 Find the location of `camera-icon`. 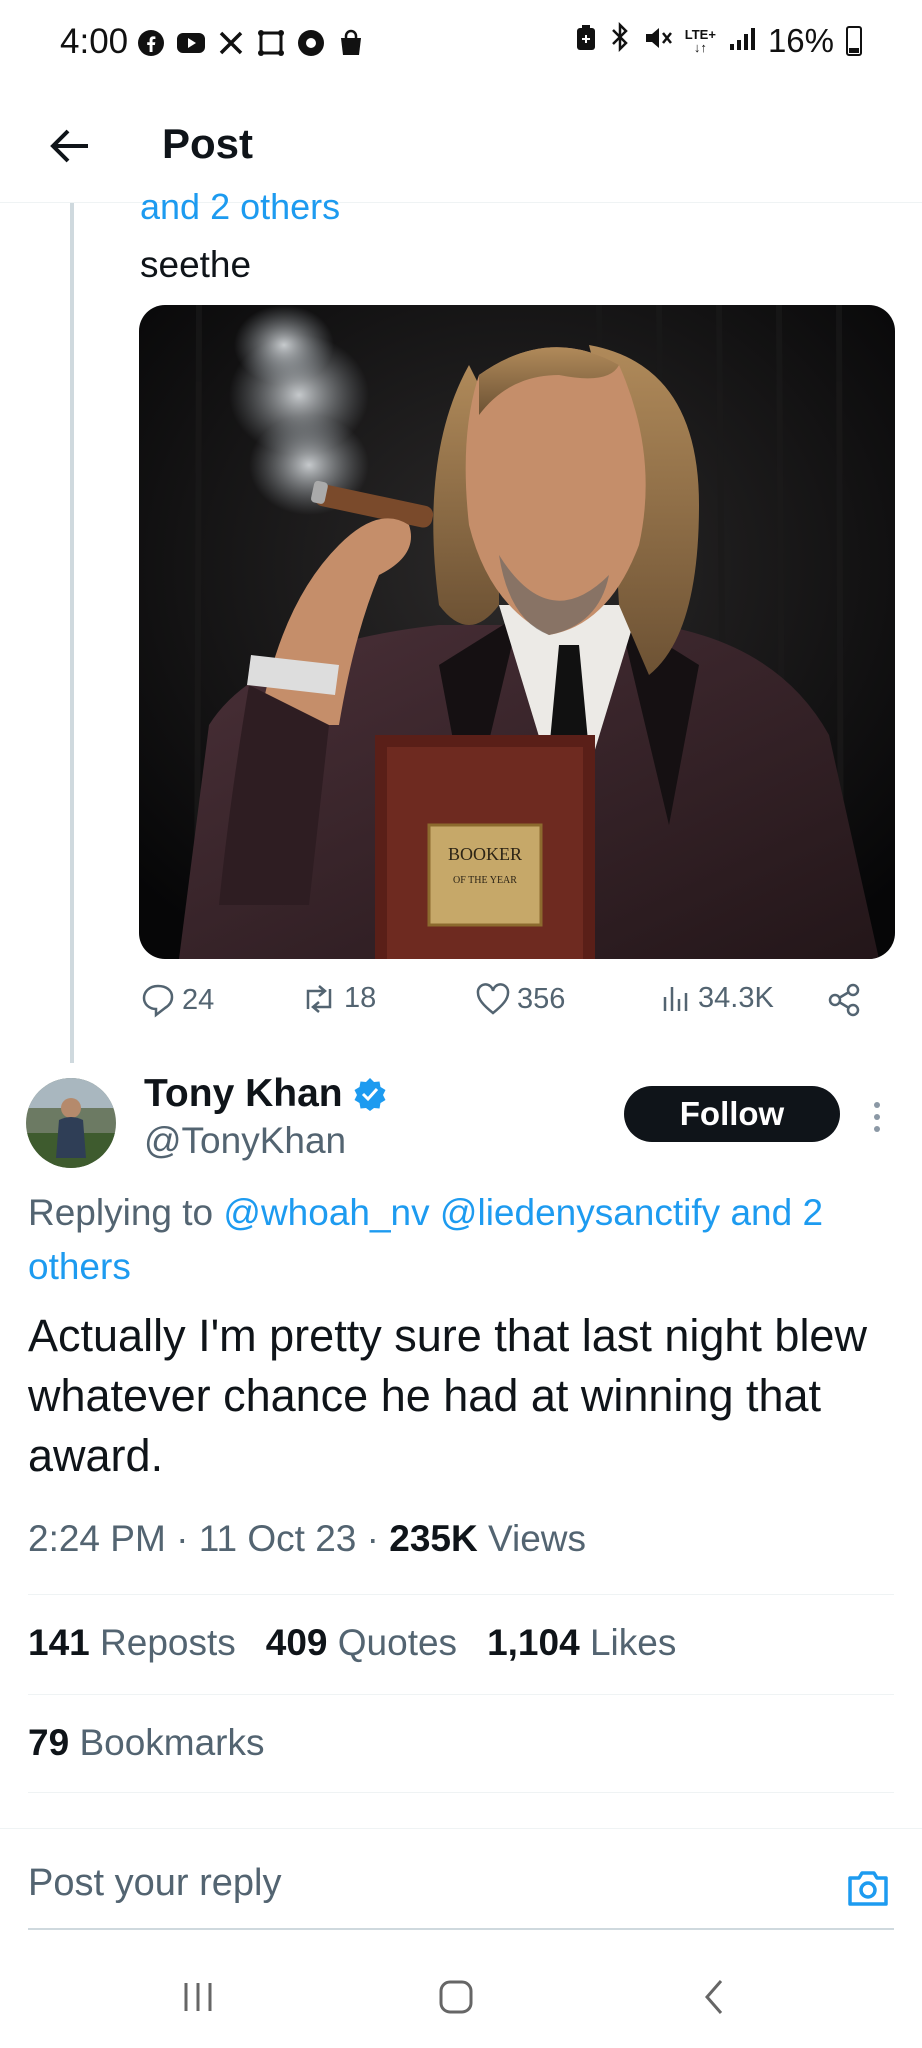

camera-icon is located at coordinates (868, 1888).